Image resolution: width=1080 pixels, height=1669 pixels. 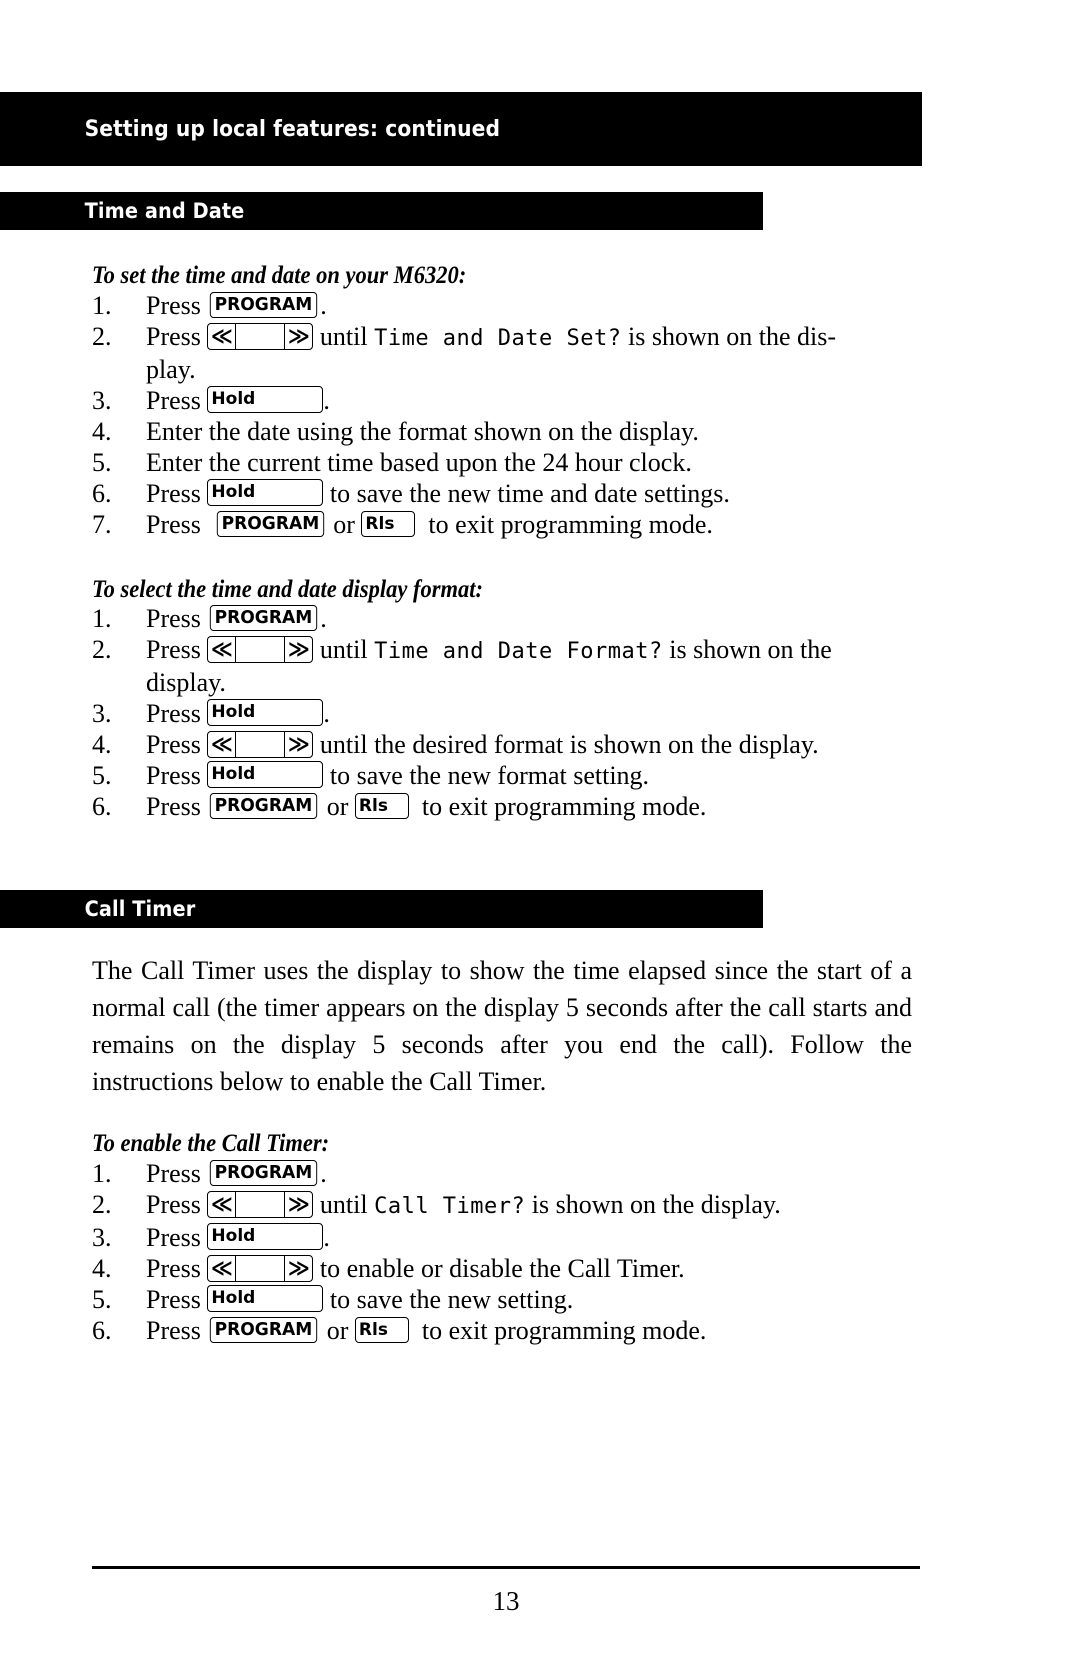 I want to click on section-bar-call-timer: Call Timer, so click(x=381, y=909).